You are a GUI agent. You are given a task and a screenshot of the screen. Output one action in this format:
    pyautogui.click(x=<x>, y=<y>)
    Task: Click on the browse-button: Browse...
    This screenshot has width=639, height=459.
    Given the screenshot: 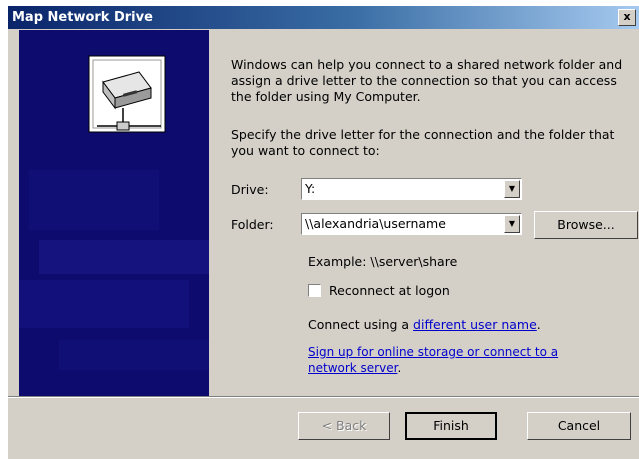 What is the action you would take?
    pyautogui.click(x=586, y=225)
    